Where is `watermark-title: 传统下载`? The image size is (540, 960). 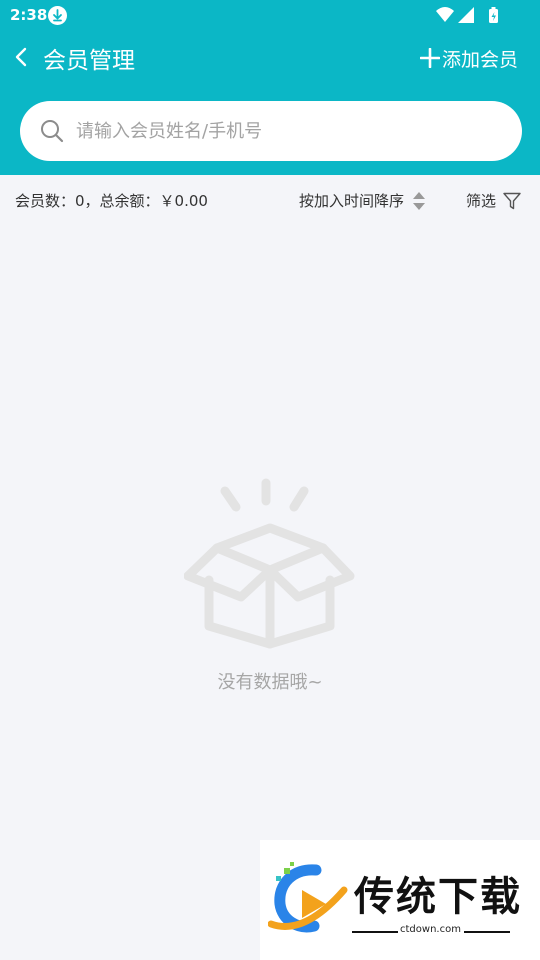 watermark-title: 传统下载 is located at coordinates (438, 897).